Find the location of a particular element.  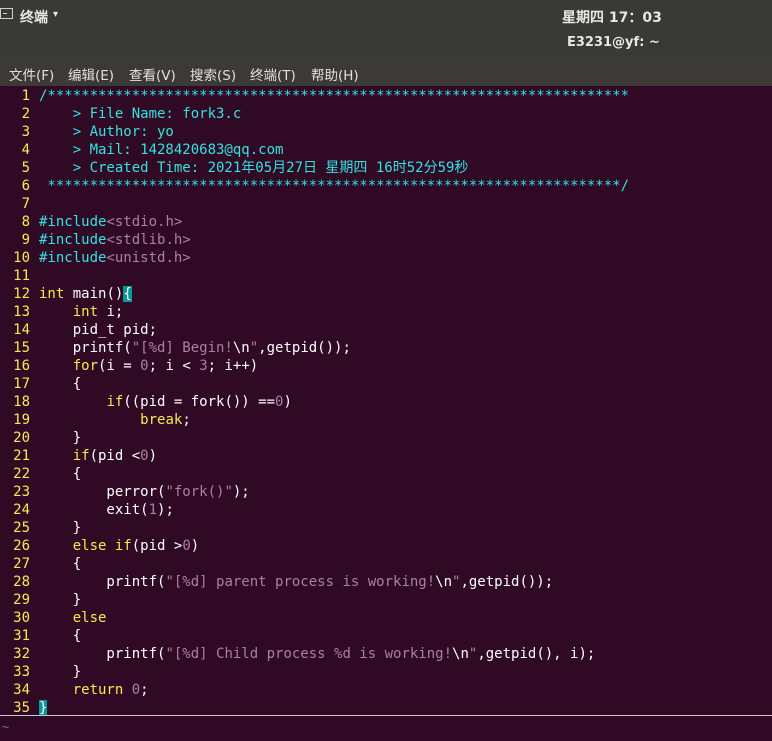

code-line: 21 if(pid <0) is located at coordinates (78, 456).